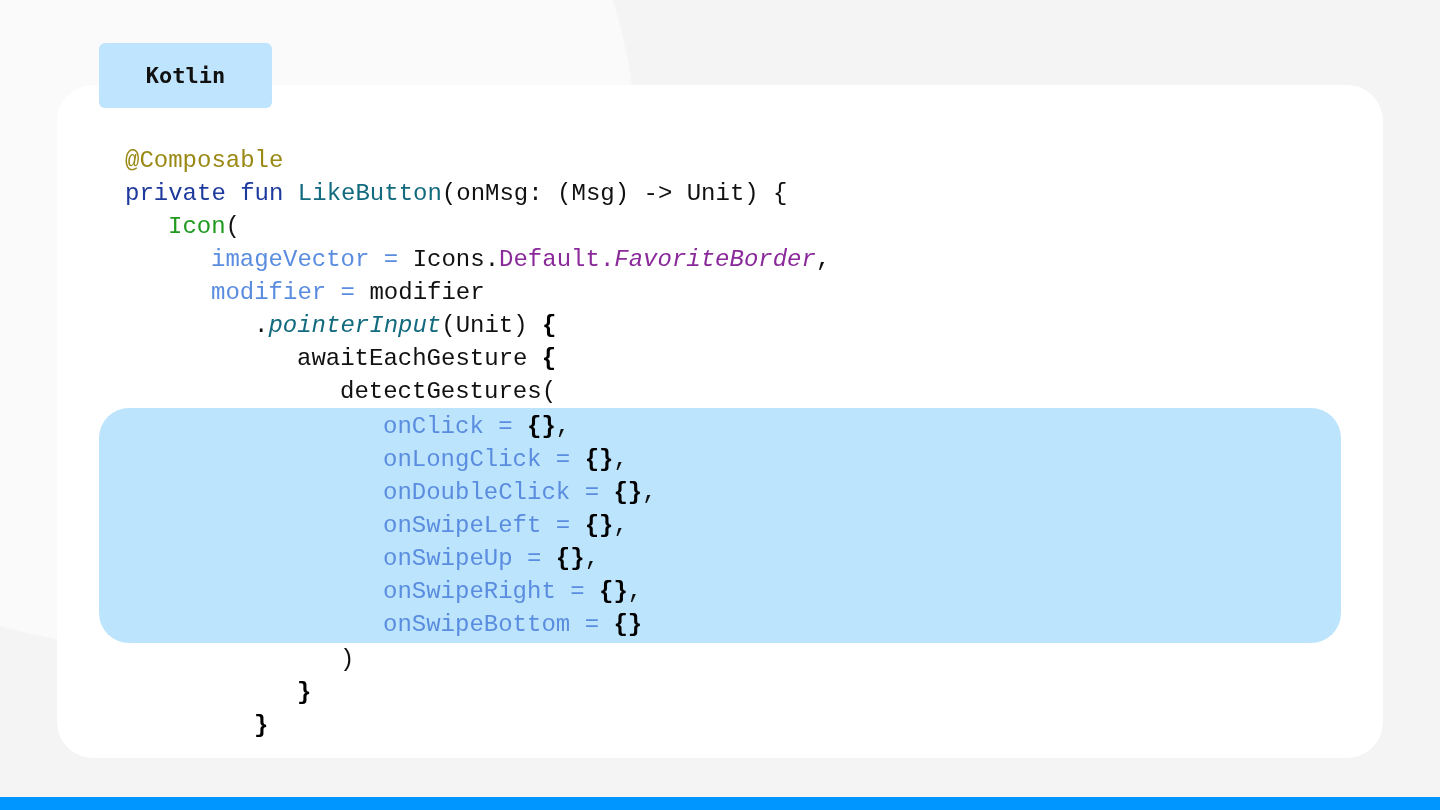 The width and height of the screenshot is (1440, 810). I want to click on code-line: .pointerInput(Unit) {, so click(405, 326).